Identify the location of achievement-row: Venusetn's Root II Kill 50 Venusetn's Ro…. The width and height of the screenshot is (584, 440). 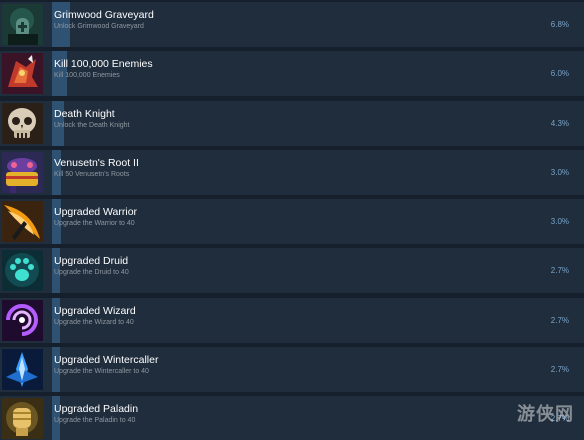
(292, 172).